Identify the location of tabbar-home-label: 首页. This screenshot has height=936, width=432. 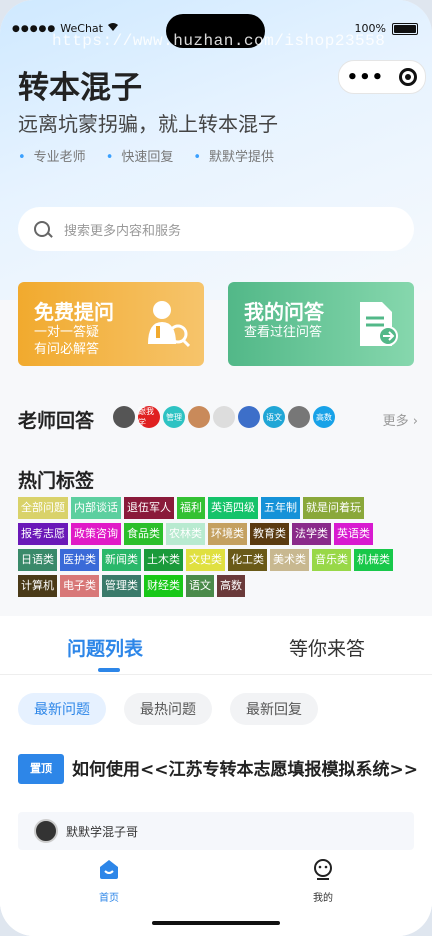
(109, 898).